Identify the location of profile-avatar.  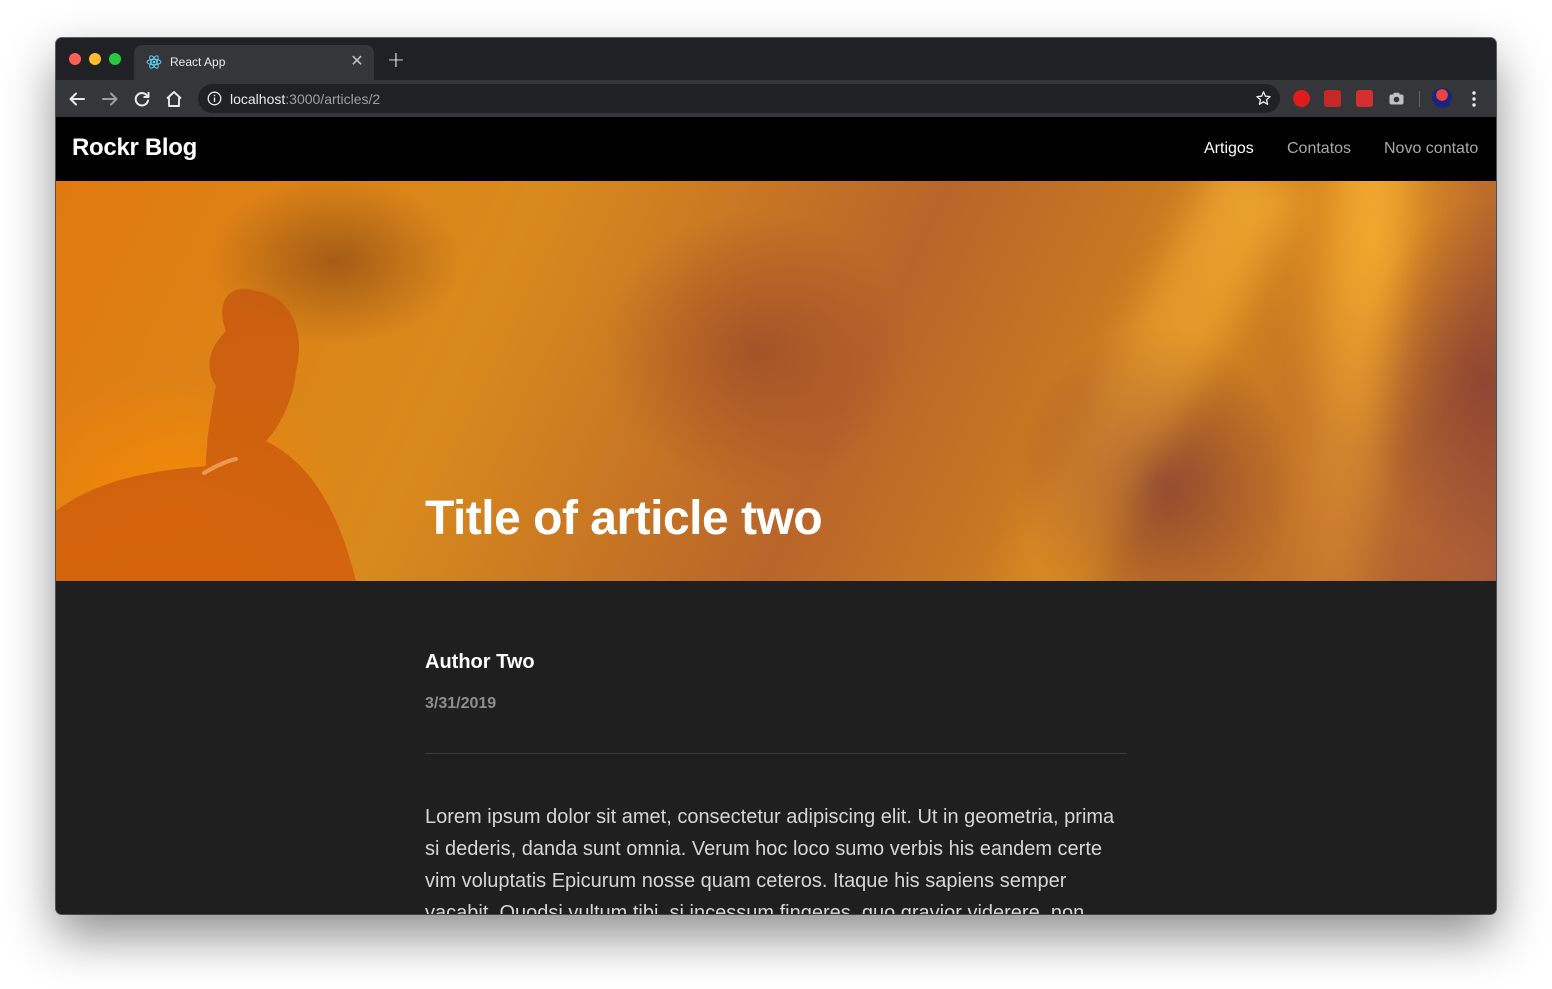
(1442, 98).